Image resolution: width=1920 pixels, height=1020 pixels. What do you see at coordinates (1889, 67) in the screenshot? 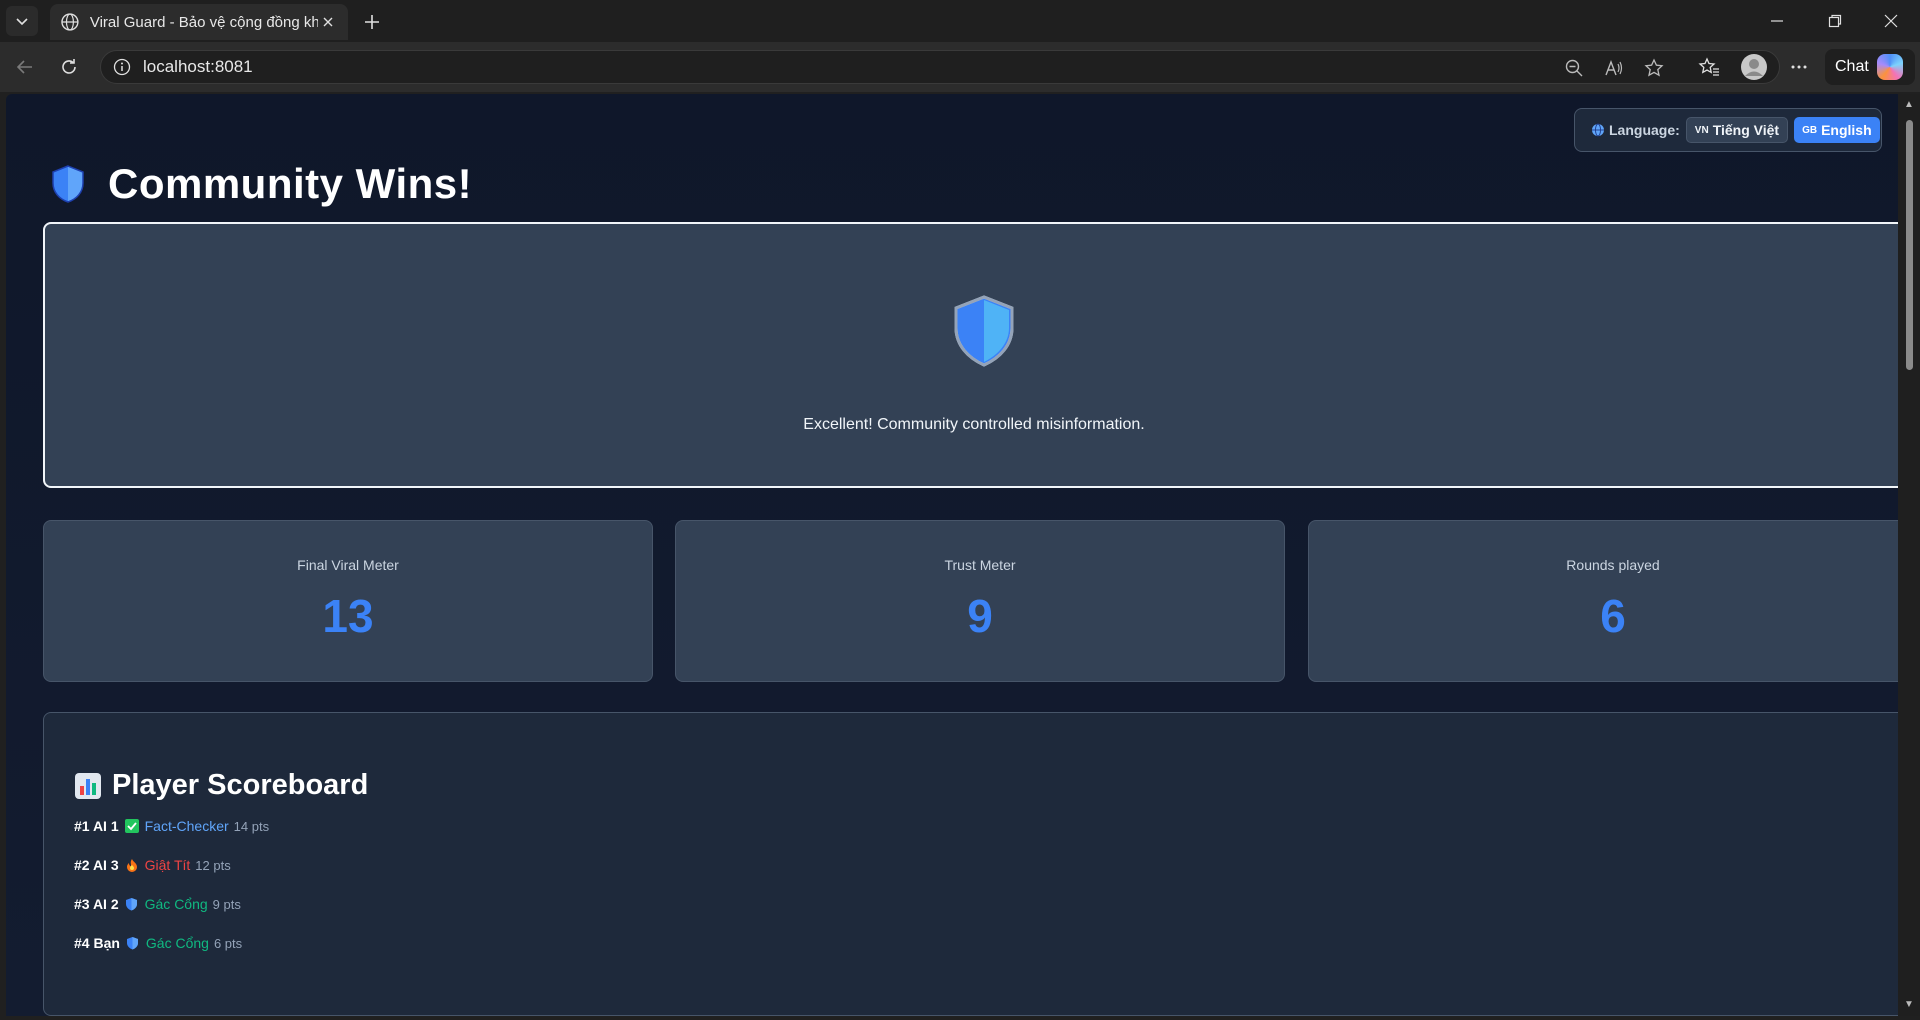
I see `copilot-icon` at bounding box center [1889, 67].